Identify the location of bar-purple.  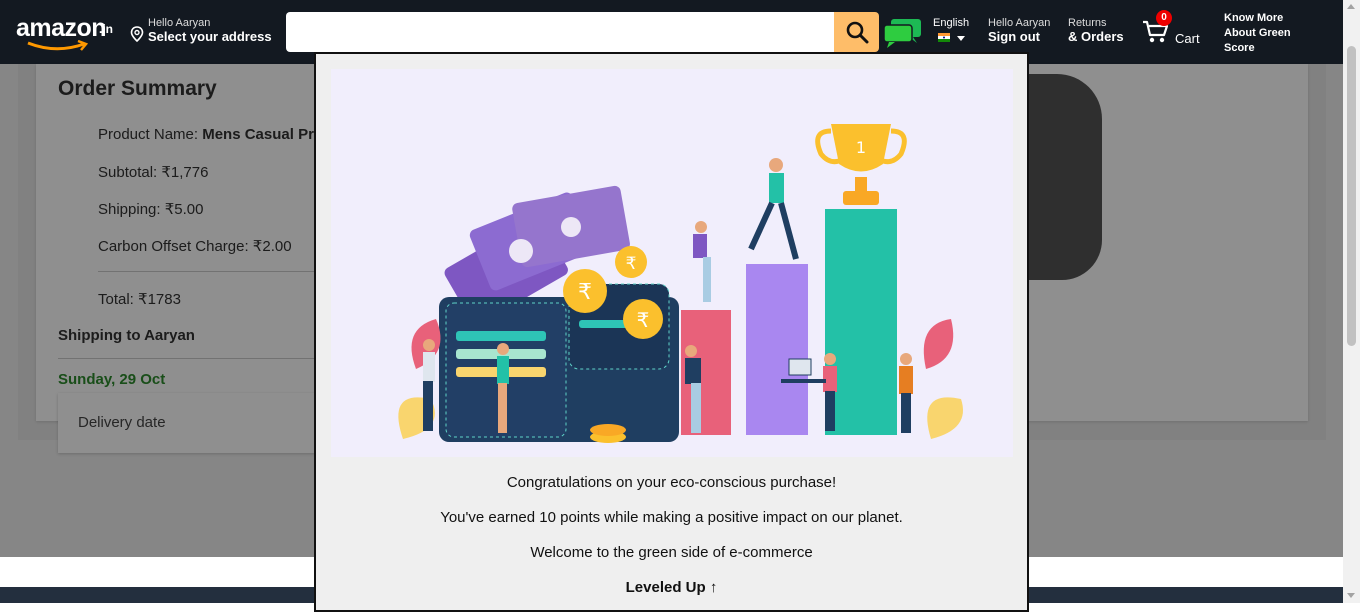
(777, 349).